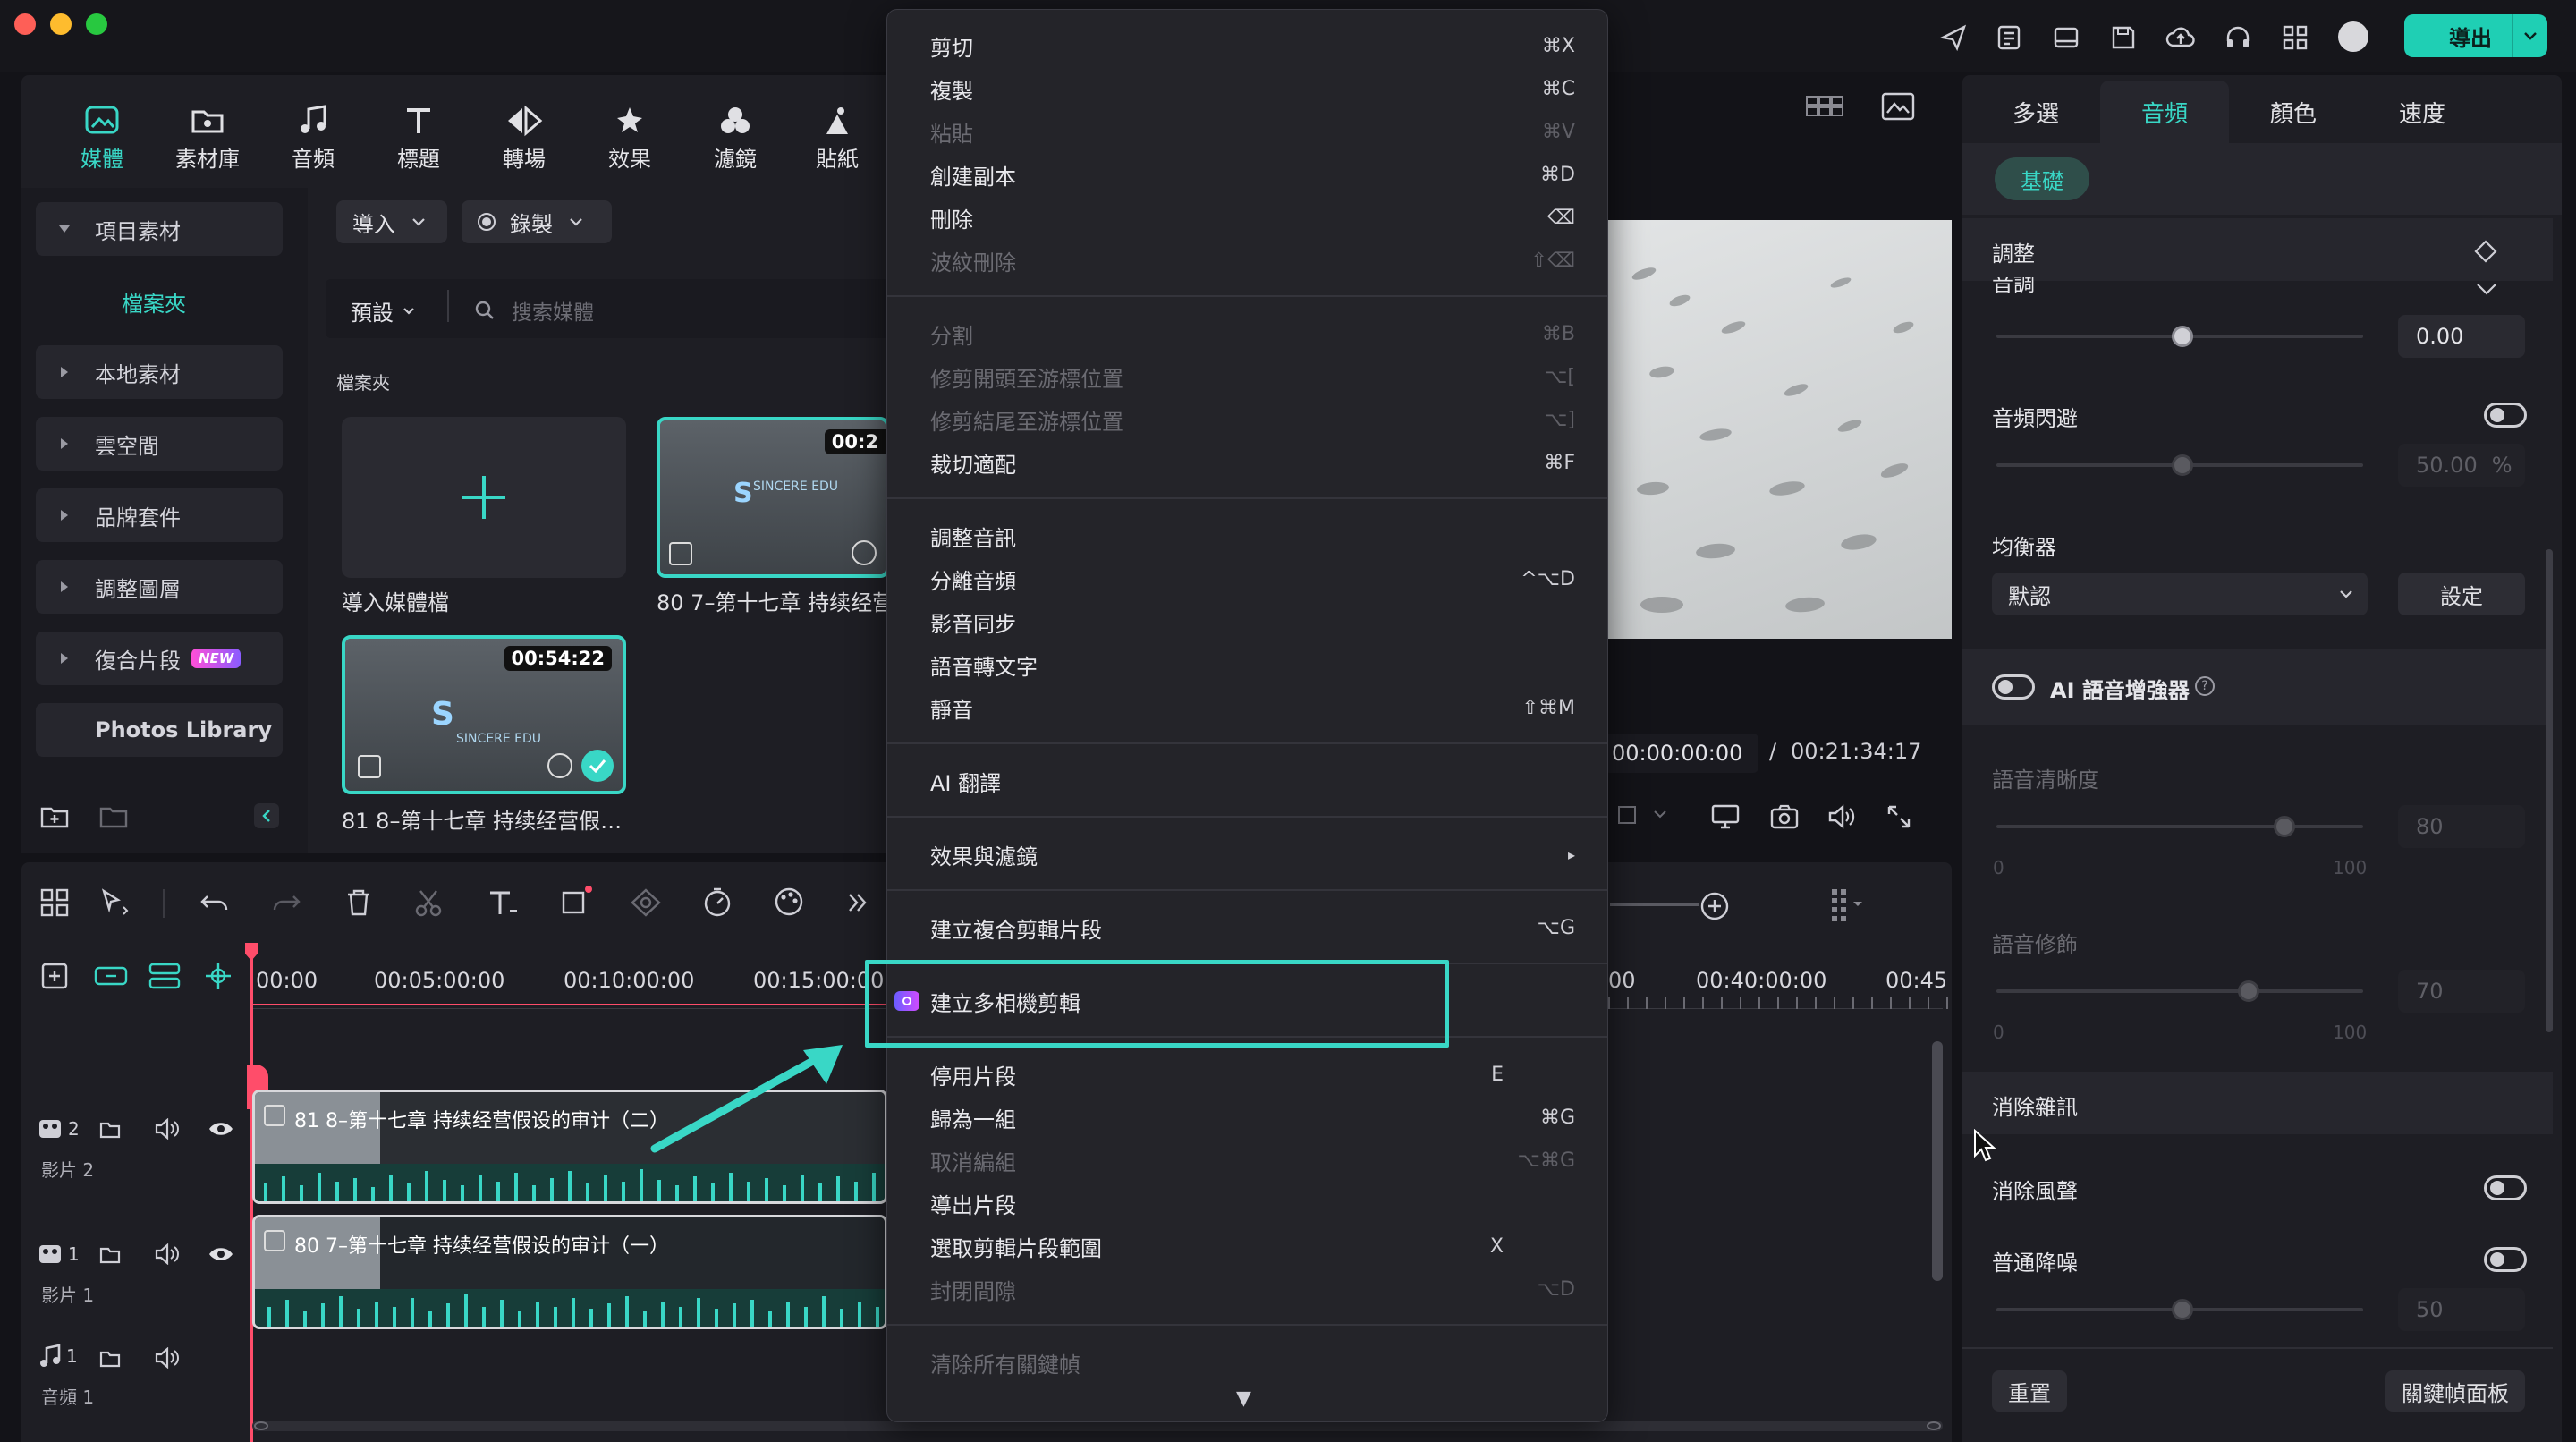 This screenshot has height=1442, width=2576. I want to click on display-icon, so click(1725, 816).